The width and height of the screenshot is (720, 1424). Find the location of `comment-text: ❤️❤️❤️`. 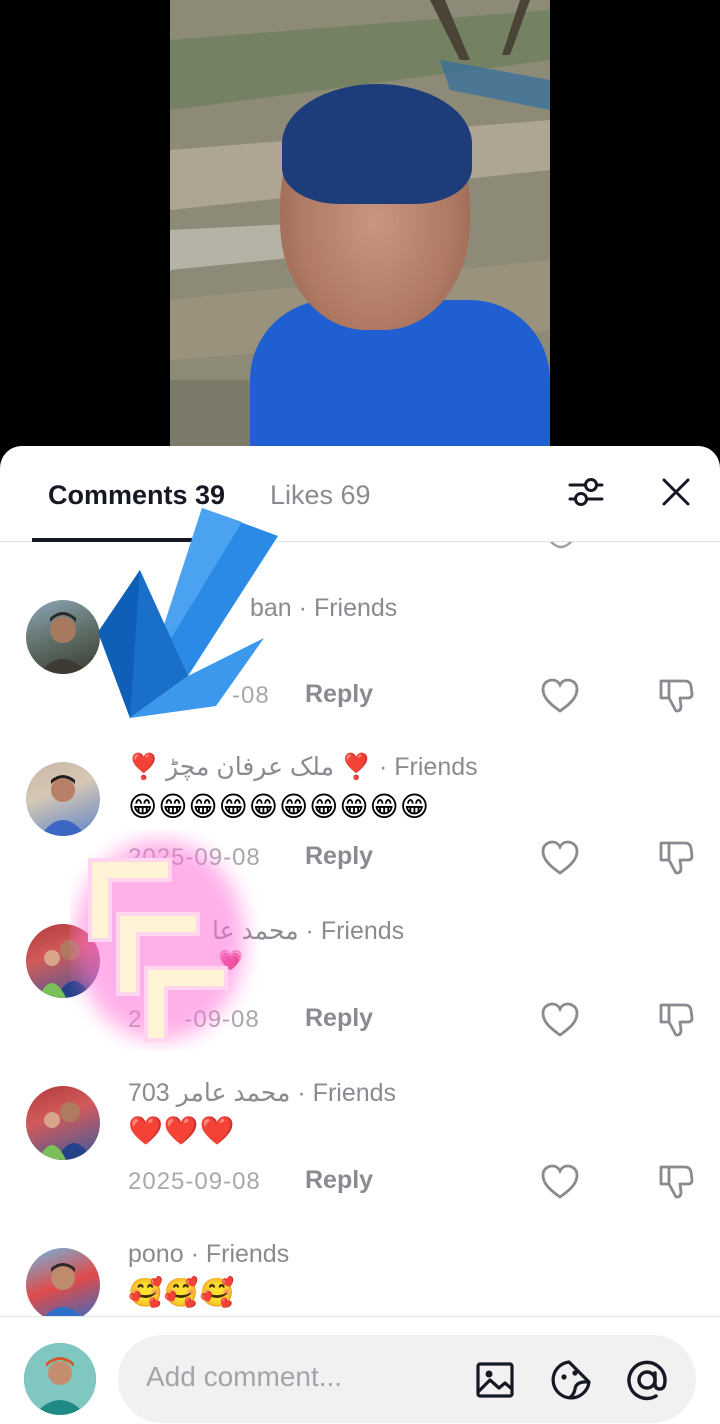

comment-text: ❤️❤️❤️ is located at coordinates (182, 1130).